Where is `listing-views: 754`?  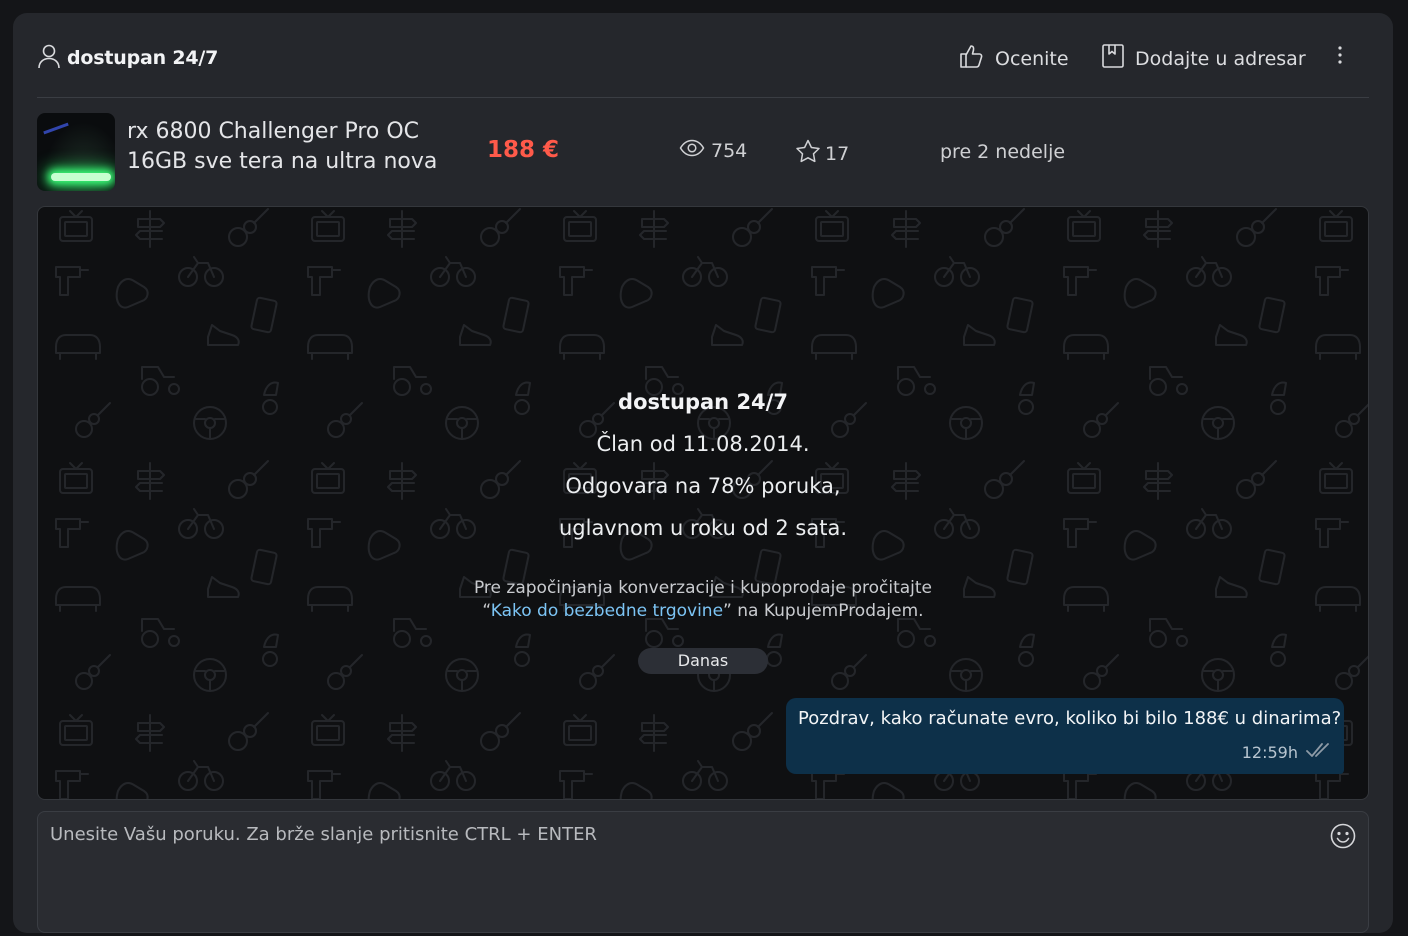 listing-views: 754 is located at coordinates (713, 150).